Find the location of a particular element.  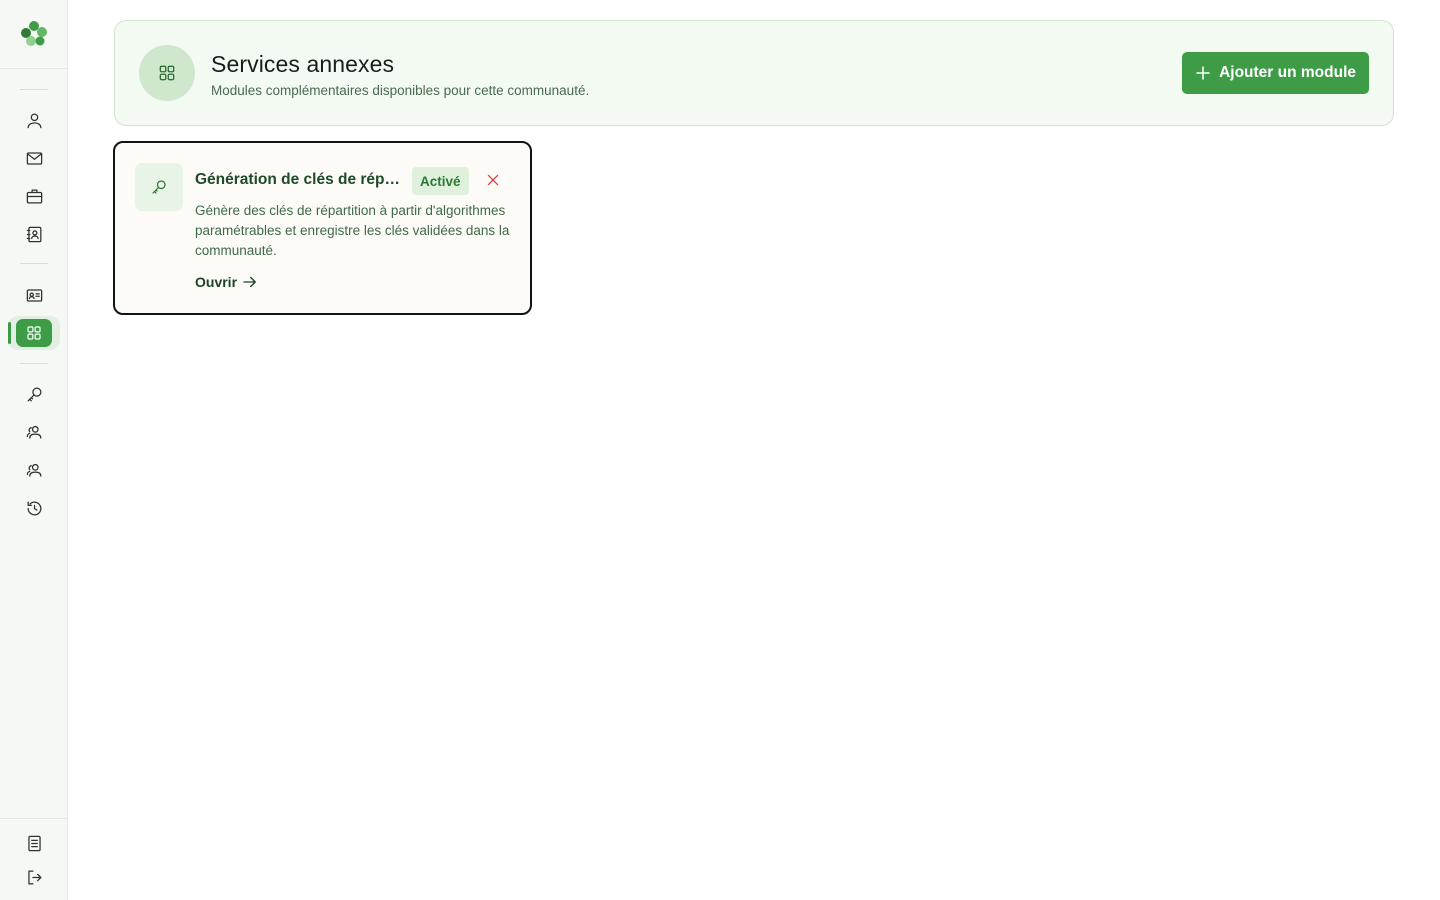

module-icon is located at coordinates (159, 187).